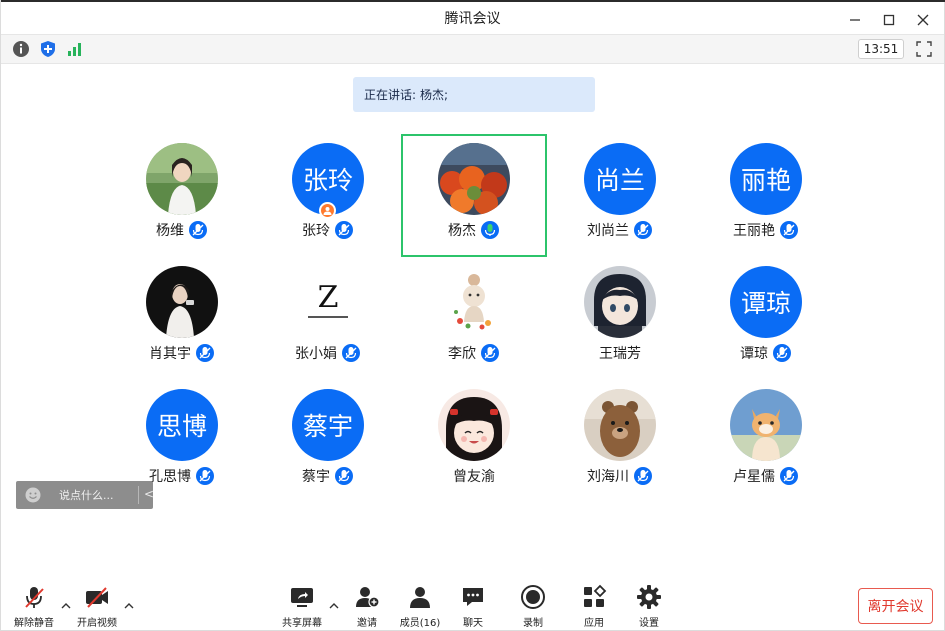  Describe the element at coordinates (766, 441) in the screenshot. I see `participant-tile: 卢星儒` at that location.